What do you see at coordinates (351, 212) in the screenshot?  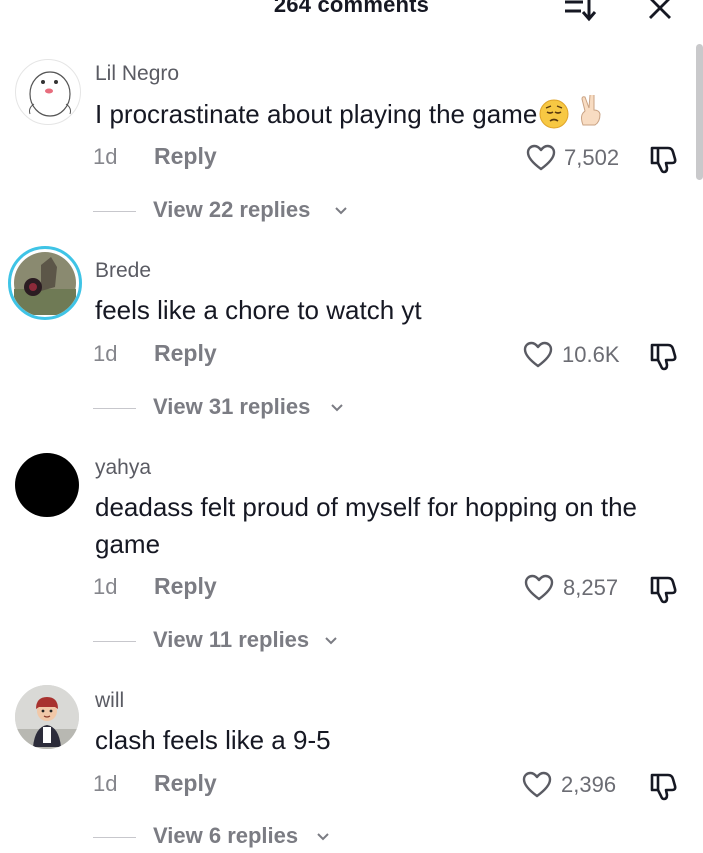 I see `view-replies: View 22 replies` at bounding box center [351, 212].